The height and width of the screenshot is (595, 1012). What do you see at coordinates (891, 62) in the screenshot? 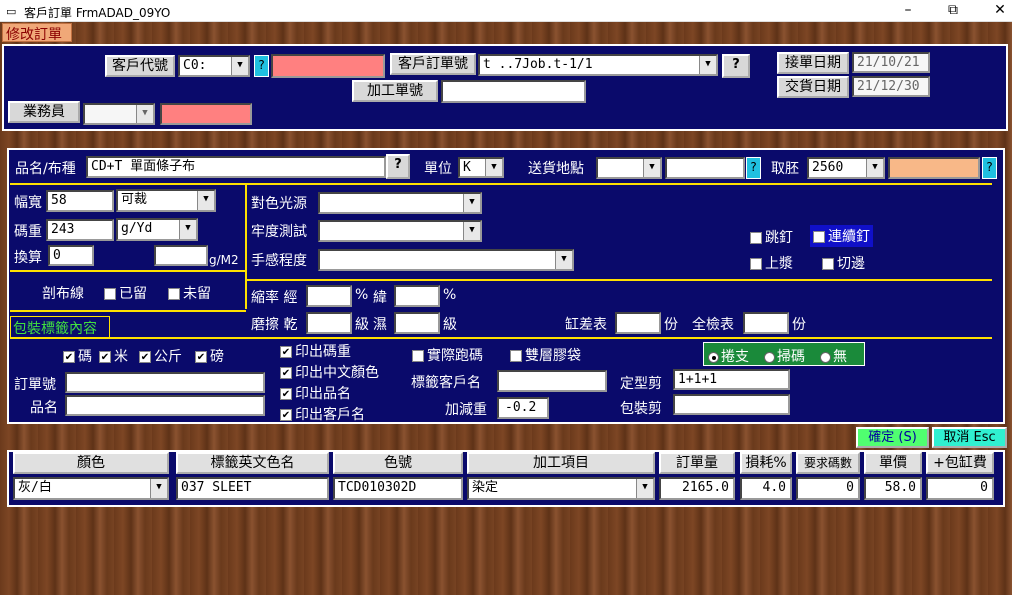
I see `order-date-field: 21/10/21` at bounding box center [891, 62].